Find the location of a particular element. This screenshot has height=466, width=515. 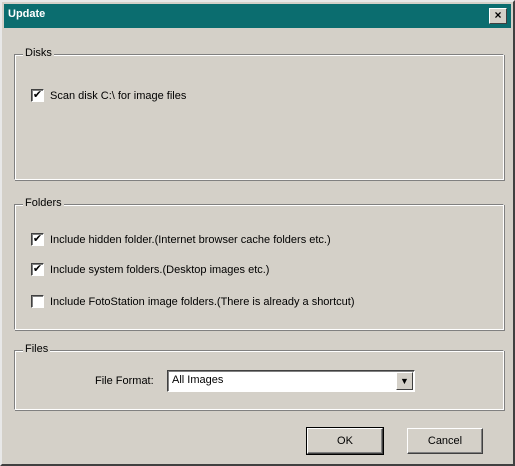

title-bar: Update × is located at coordinates (257, 16).